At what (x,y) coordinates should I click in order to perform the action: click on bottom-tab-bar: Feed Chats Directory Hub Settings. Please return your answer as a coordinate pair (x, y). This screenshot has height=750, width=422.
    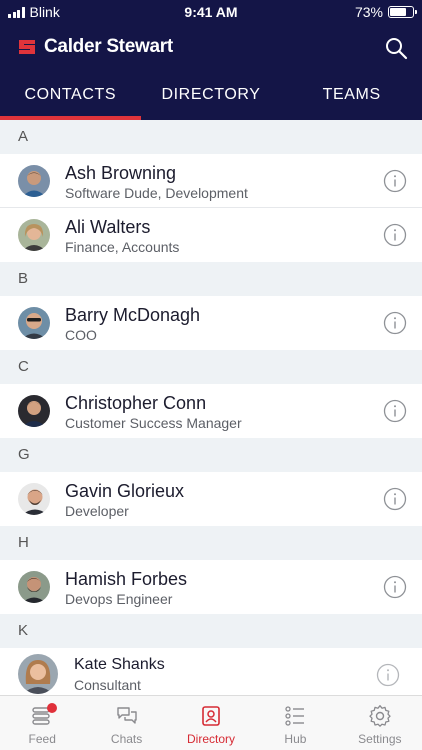
    Looking at the image, I should click on (211, 722).